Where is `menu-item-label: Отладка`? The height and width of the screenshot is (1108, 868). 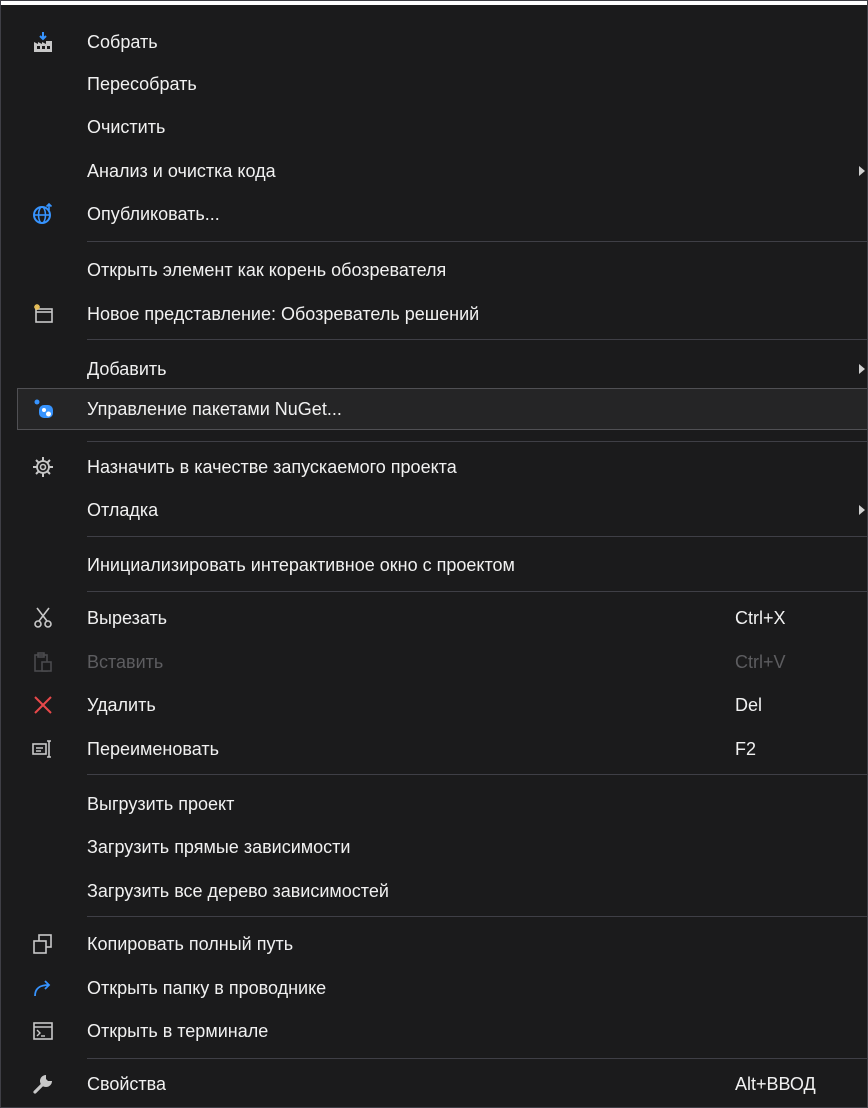
menu-item-label: Отладка is located at coordinates (123, 510).